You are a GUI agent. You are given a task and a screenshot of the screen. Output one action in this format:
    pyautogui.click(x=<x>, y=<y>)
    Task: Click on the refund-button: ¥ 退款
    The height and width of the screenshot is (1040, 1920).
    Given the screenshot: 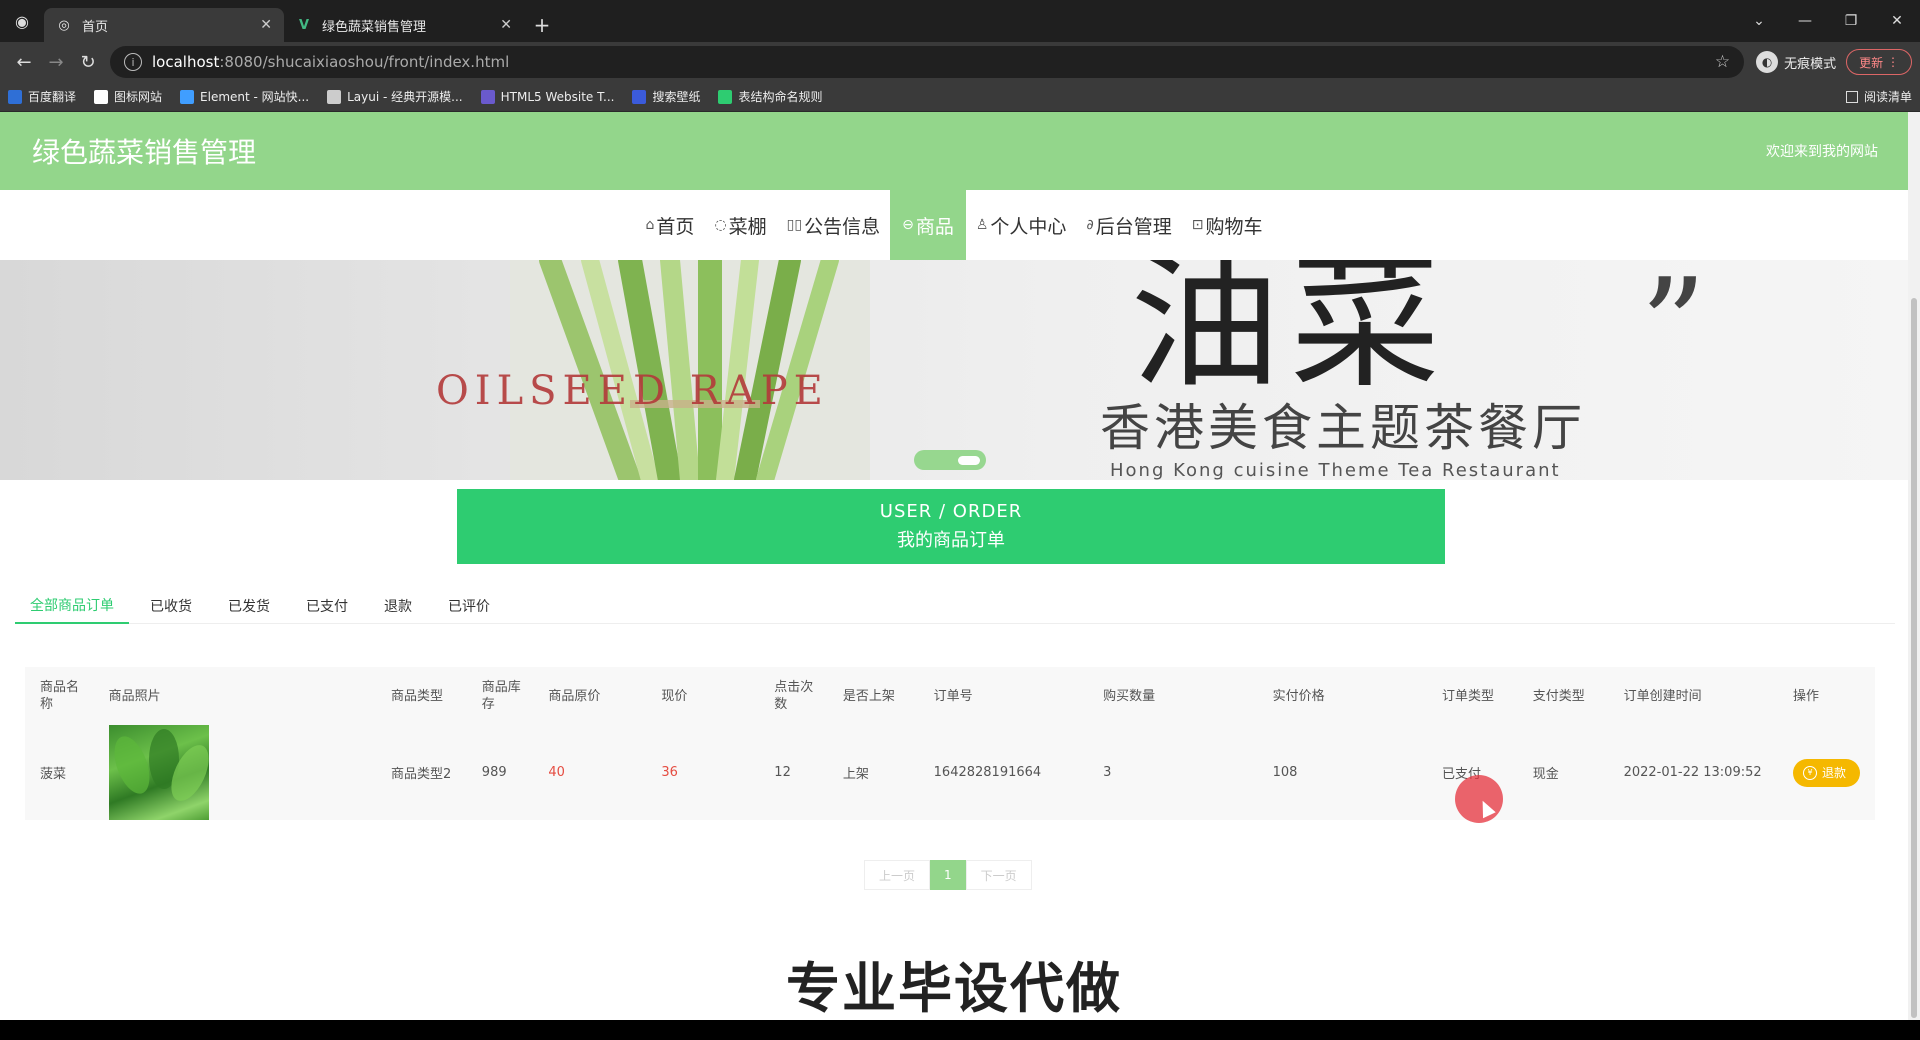 What is the action you would take?
    pyautogui.click(x=1827, y=772)
    